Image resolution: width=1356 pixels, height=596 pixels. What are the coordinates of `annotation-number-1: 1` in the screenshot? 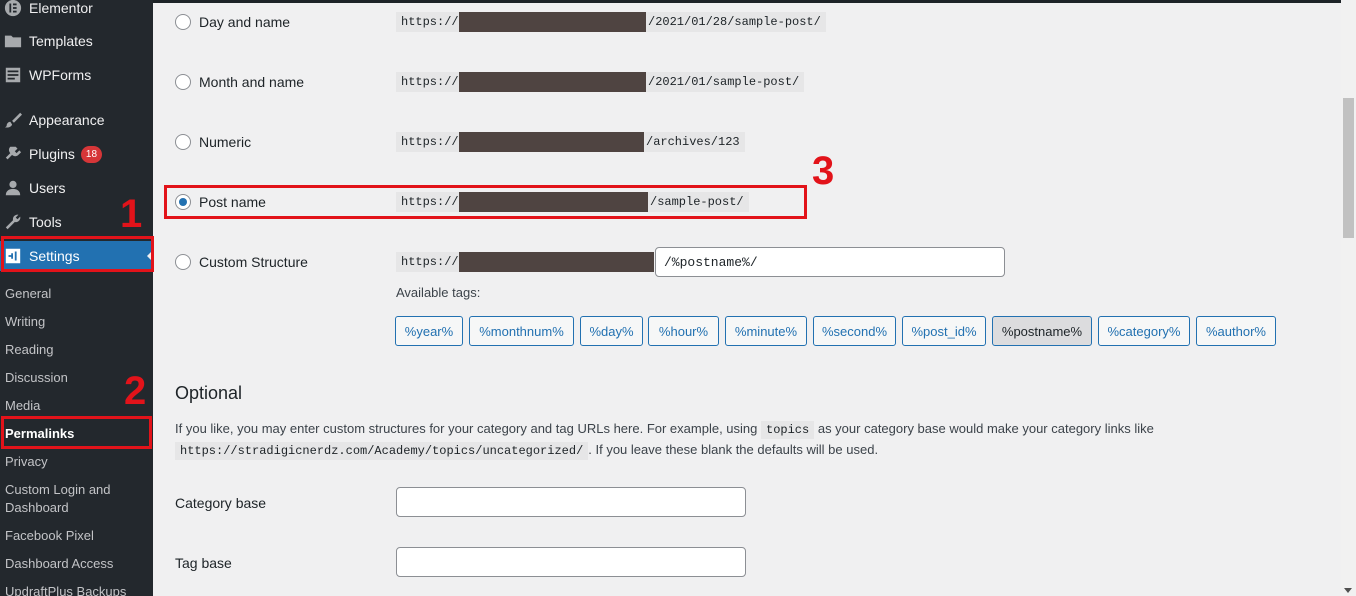 It's located at (131, 214).